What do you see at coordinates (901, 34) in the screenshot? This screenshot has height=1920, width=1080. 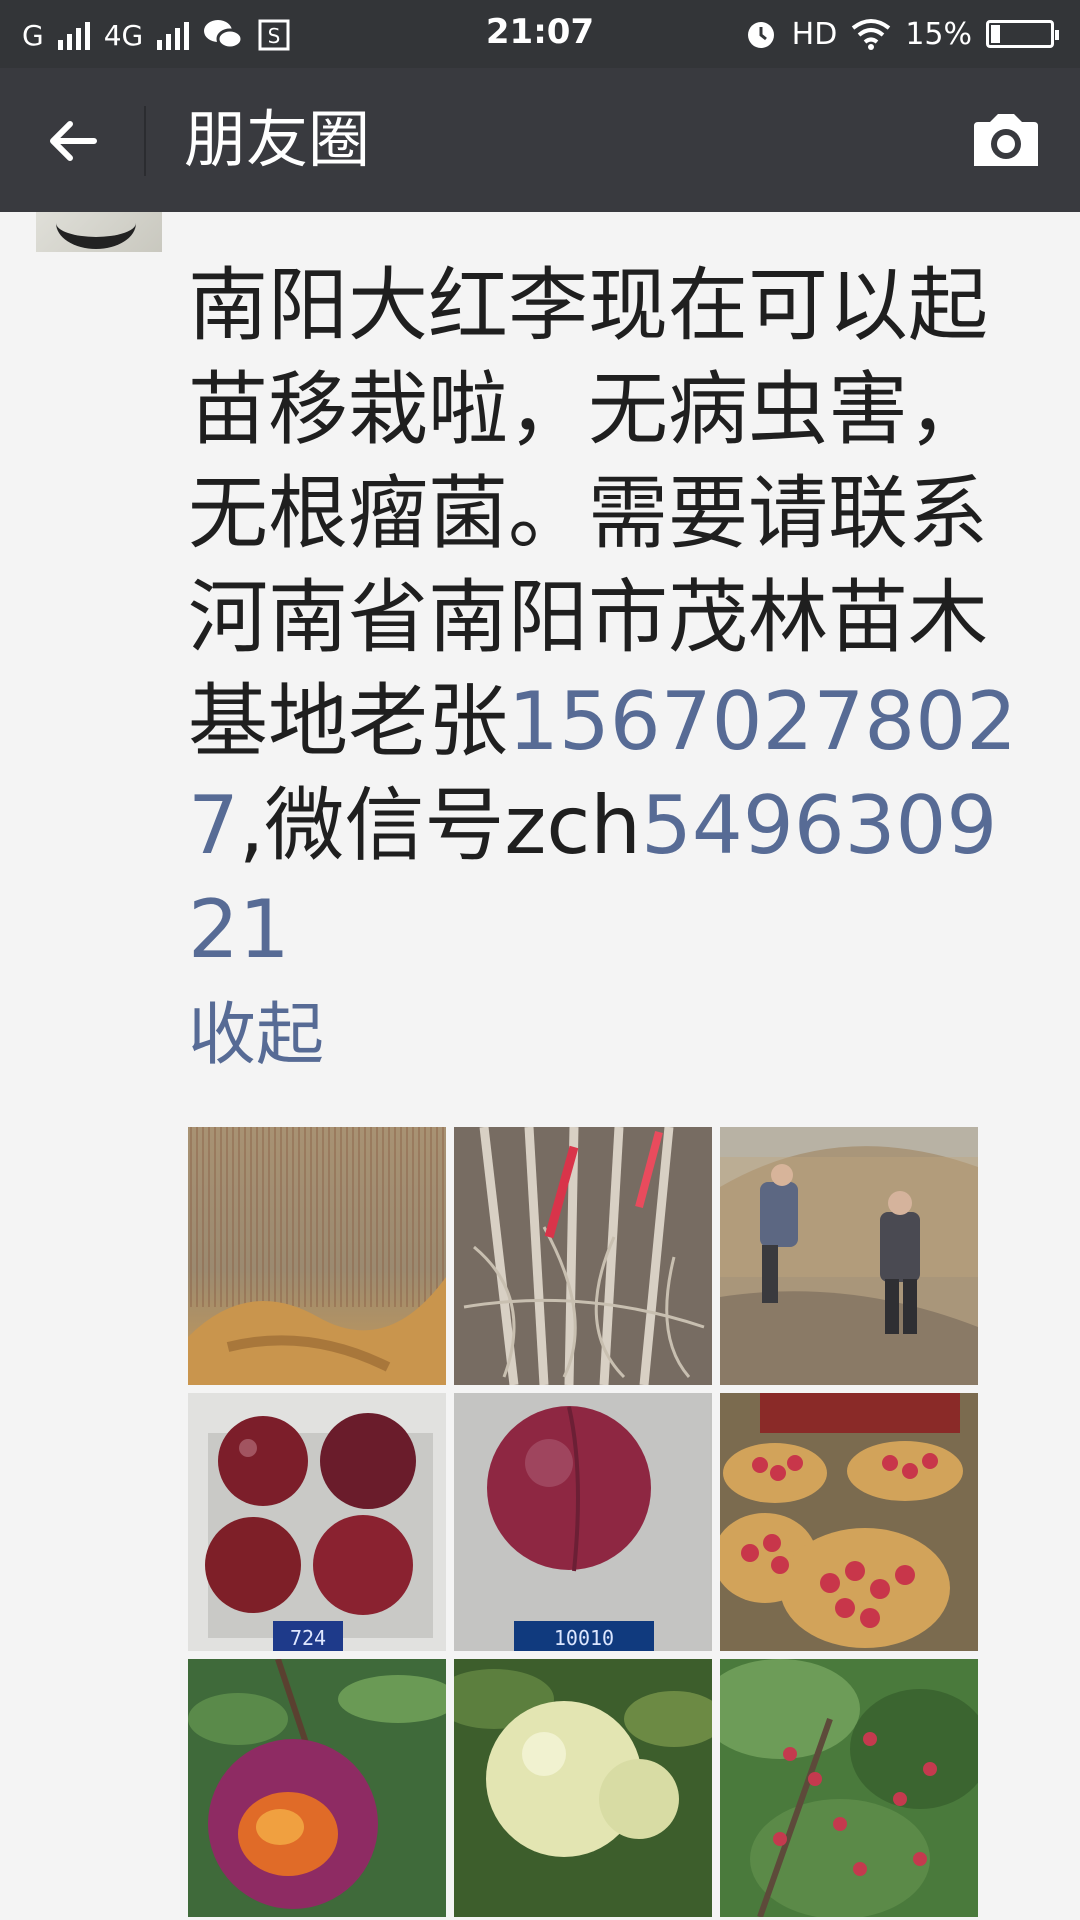 I see `status-right: HD 15%` at bounding box center [901, 34].